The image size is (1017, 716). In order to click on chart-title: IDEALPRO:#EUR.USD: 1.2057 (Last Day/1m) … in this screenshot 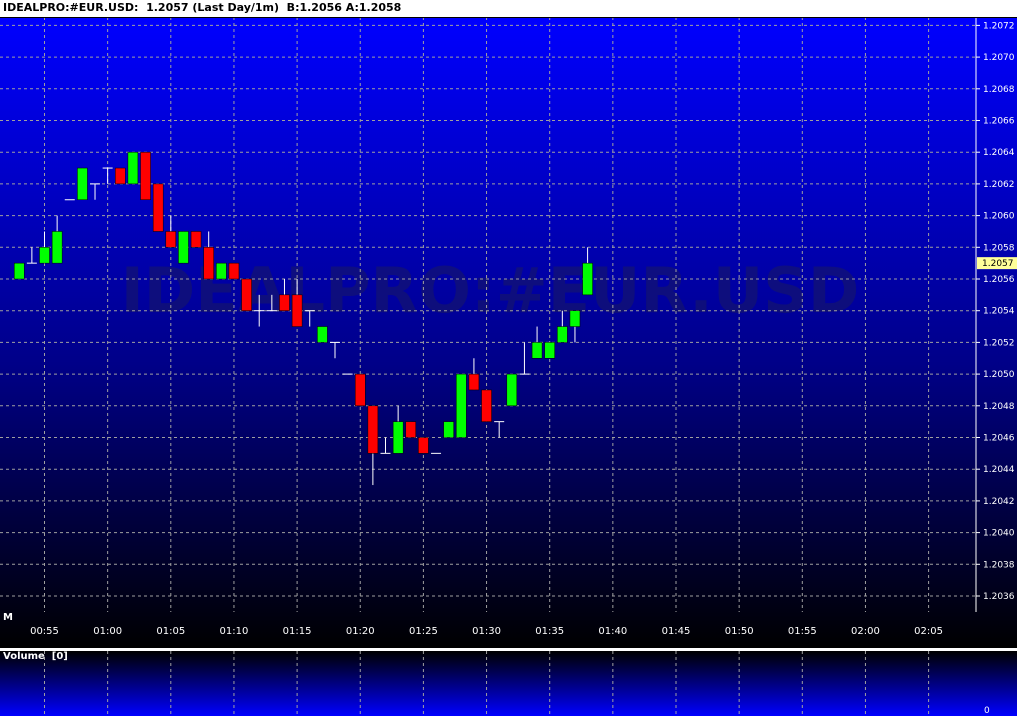, I will do `click(202, 7)`.